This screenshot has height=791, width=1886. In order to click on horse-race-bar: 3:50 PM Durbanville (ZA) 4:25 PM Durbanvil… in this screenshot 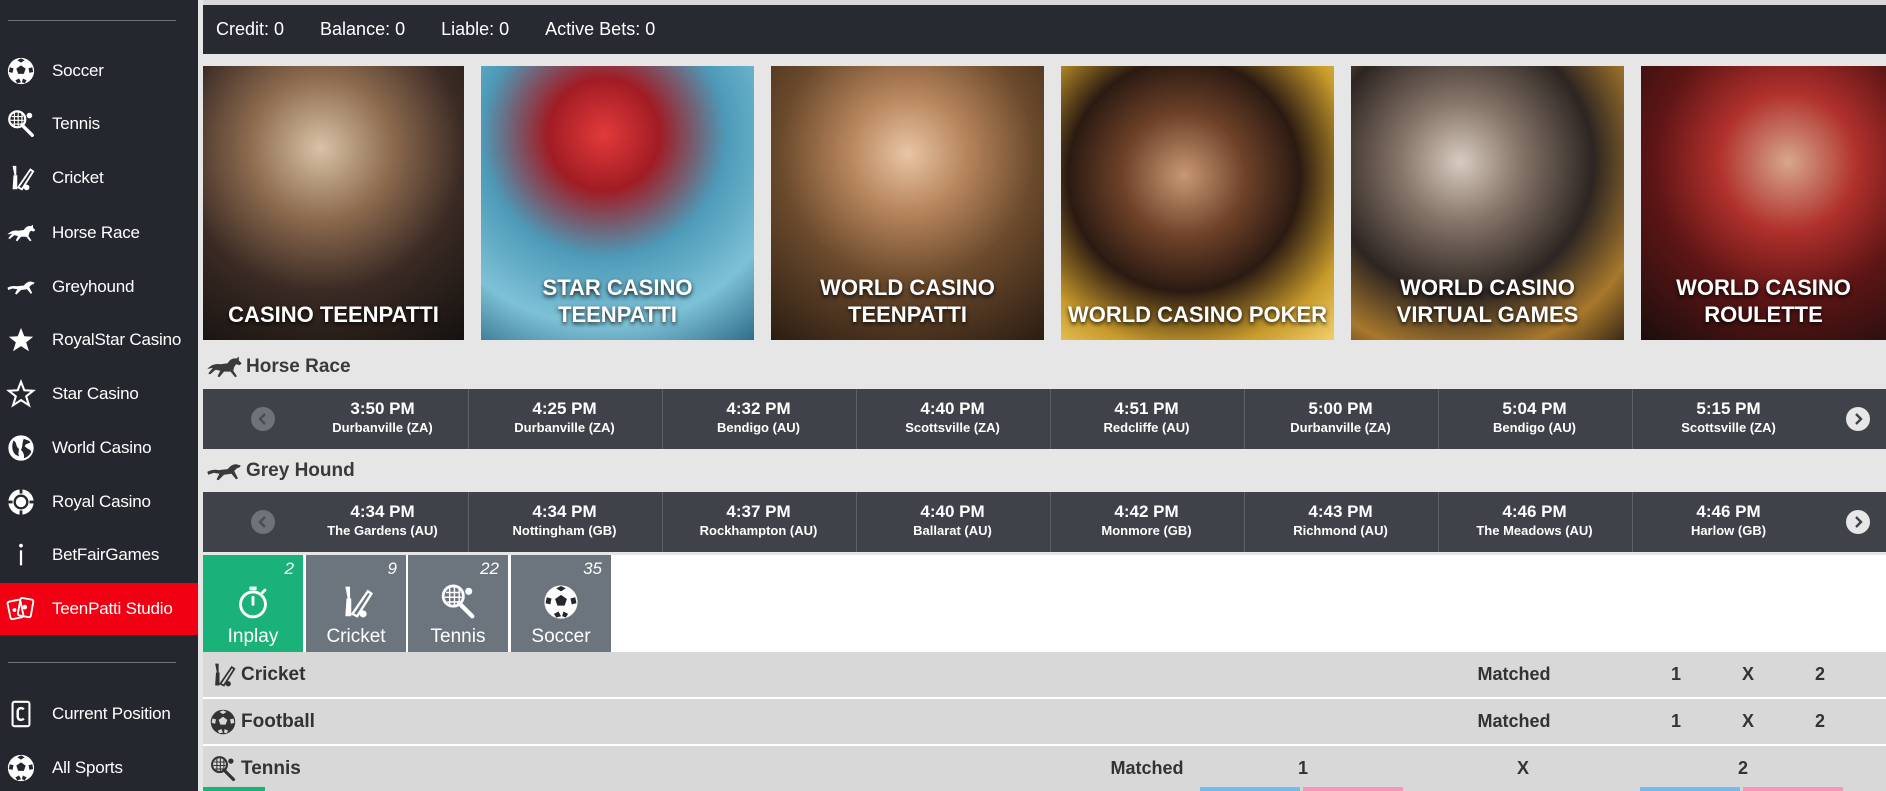, I will do `click(1044, 419)`.